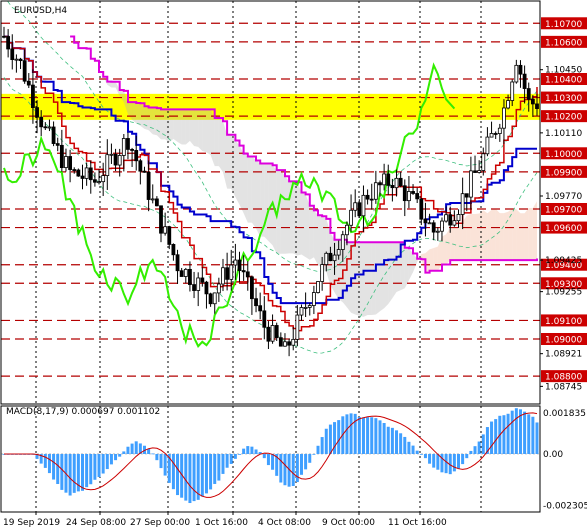 This screenshot has width=587, height=532. What do you see at coordinates (563, 173) in the screenshot?
I see `level-badge-label-6: 1.09900` at bounding box center [563, 173].